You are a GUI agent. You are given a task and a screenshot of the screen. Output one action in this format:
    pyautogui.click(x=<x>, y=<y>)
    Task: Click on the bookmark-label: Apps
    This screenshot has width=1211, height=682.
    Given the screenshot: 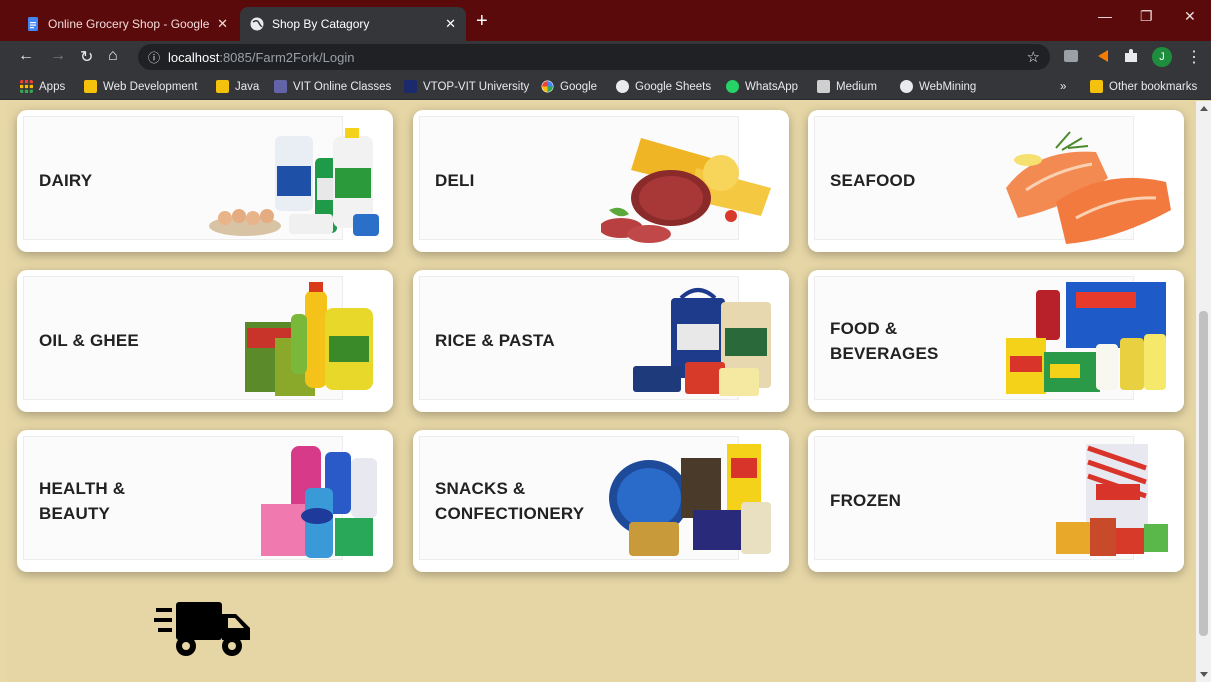 What is the action you would take?
    pyautogui.click(x=52, y=86)
    